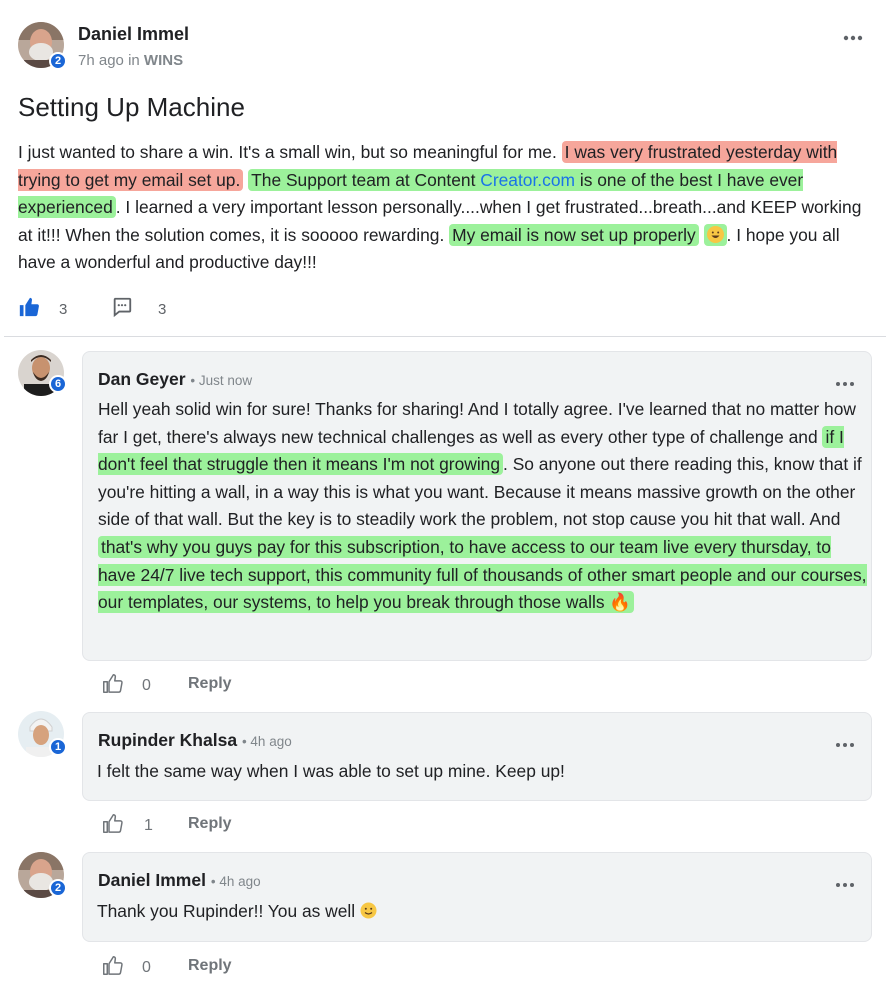  I want to click on post-time: 7h ago, so click(101, 60).